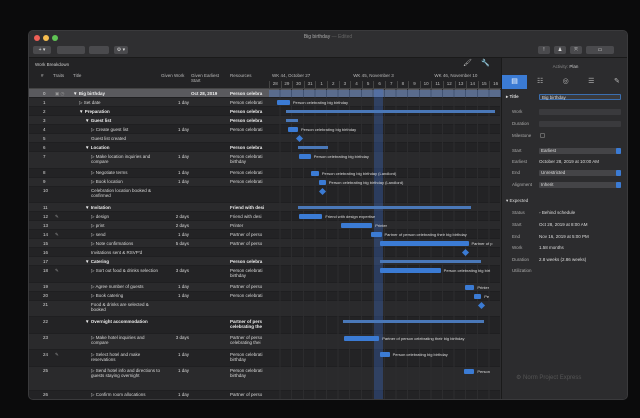  What do you see at coordinates (71, 50) in the screenshot?
I see `indent-button` at bounding box center [71, 50].